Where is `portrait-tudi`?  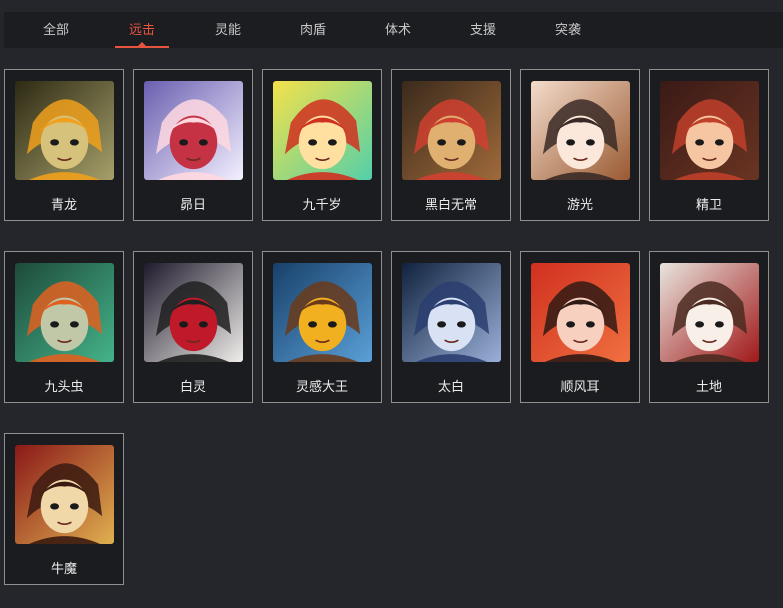
portrait-tudi is located at coordinates (709, 312).